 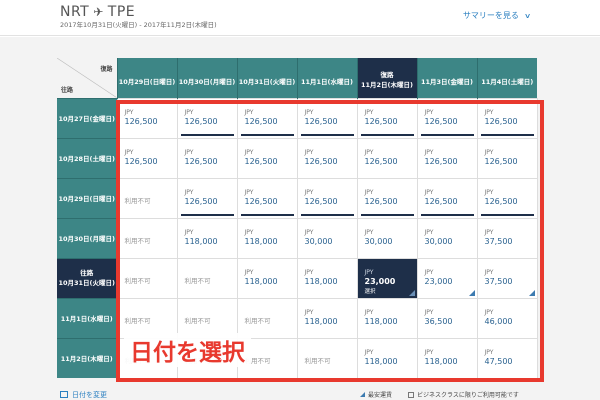 I want to click on row-date-label: 10月28日(土曜日), so click(x=87, y=159).